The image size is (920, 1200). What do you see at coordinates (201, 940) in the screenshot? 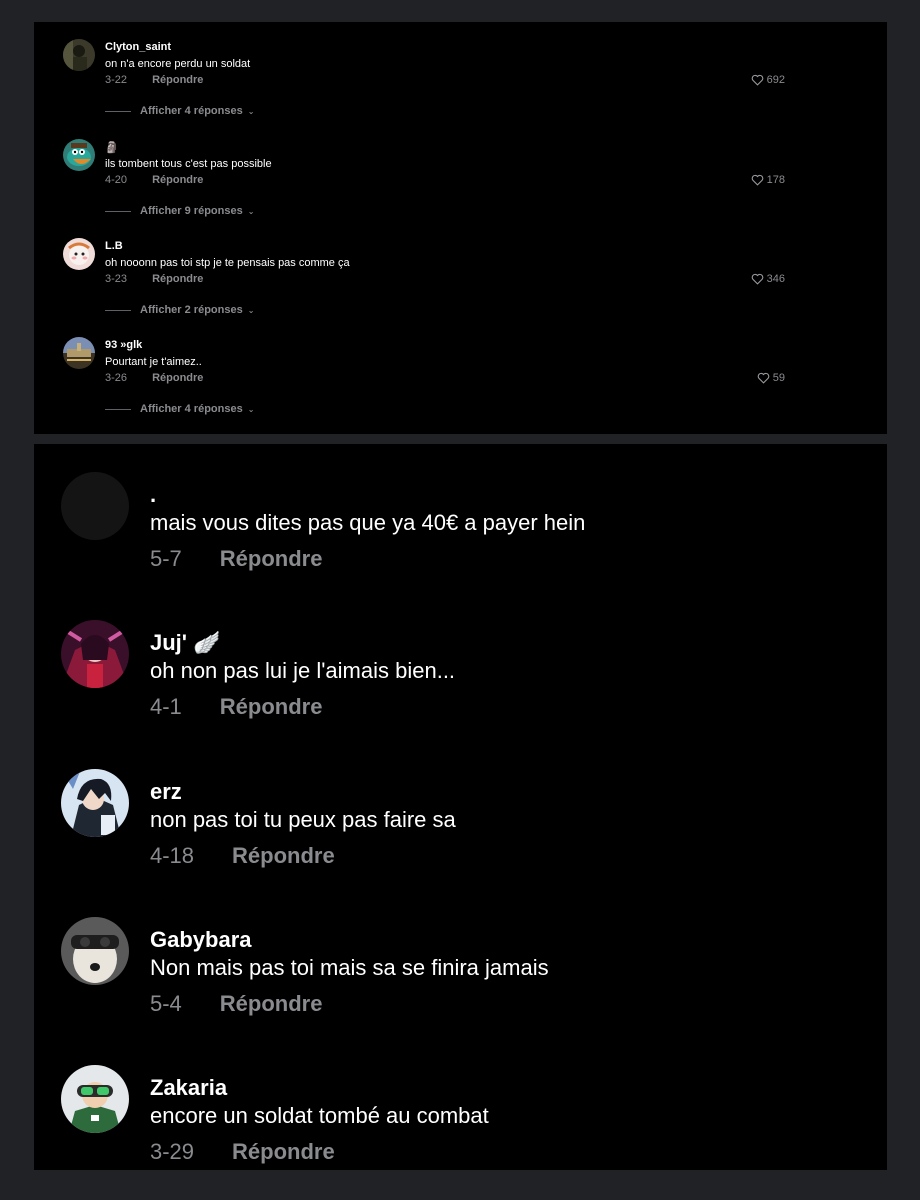
I see `comment-username: Gabybara` at bounding box center [201, 940].